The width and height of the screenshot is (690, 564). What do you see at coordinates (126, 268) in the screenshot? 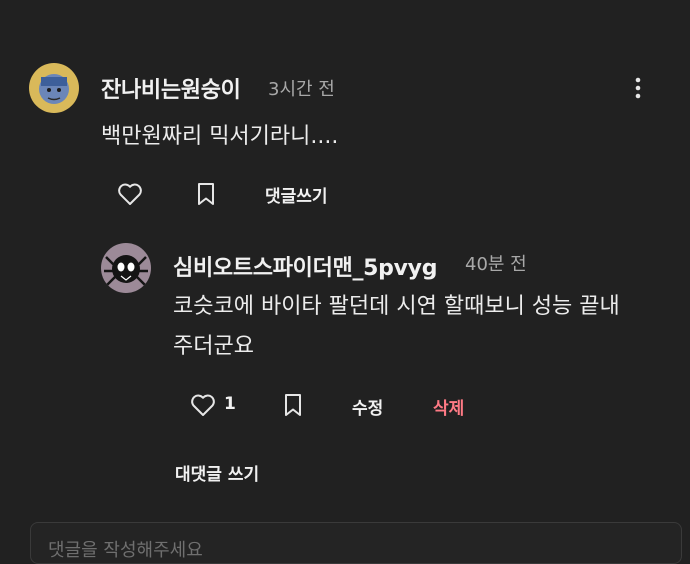
I see `reply-avatar` at bounding box center [126, 268].